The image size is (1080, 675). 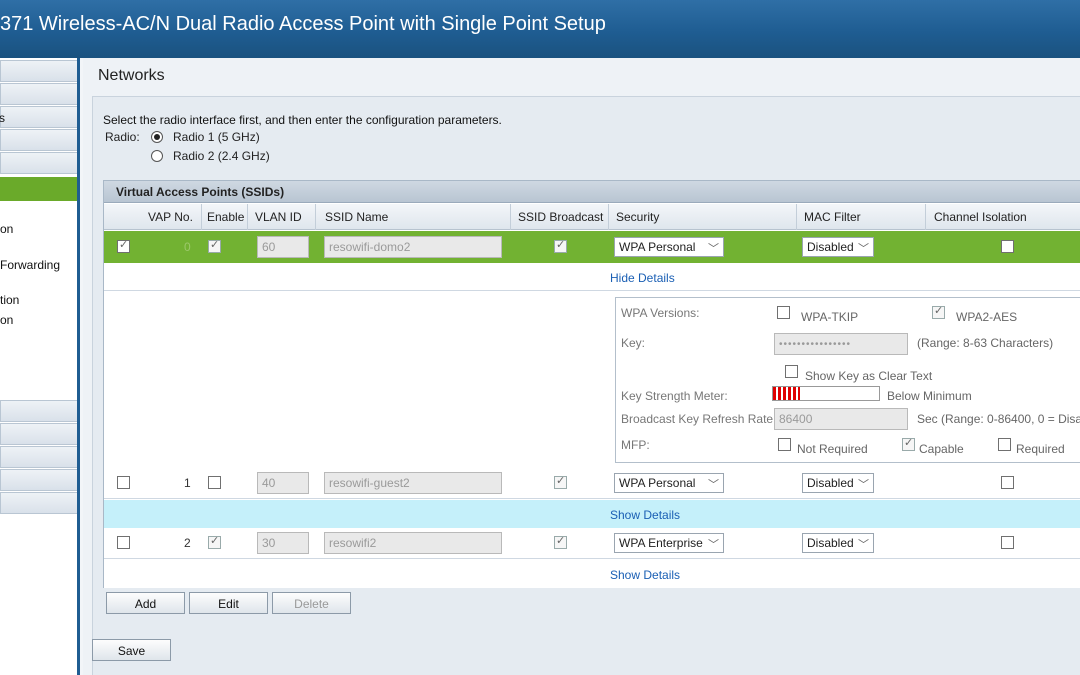 I want to click on radio-2-label: Radio 2 (2.4 GHz), so click(x=221, y=156).